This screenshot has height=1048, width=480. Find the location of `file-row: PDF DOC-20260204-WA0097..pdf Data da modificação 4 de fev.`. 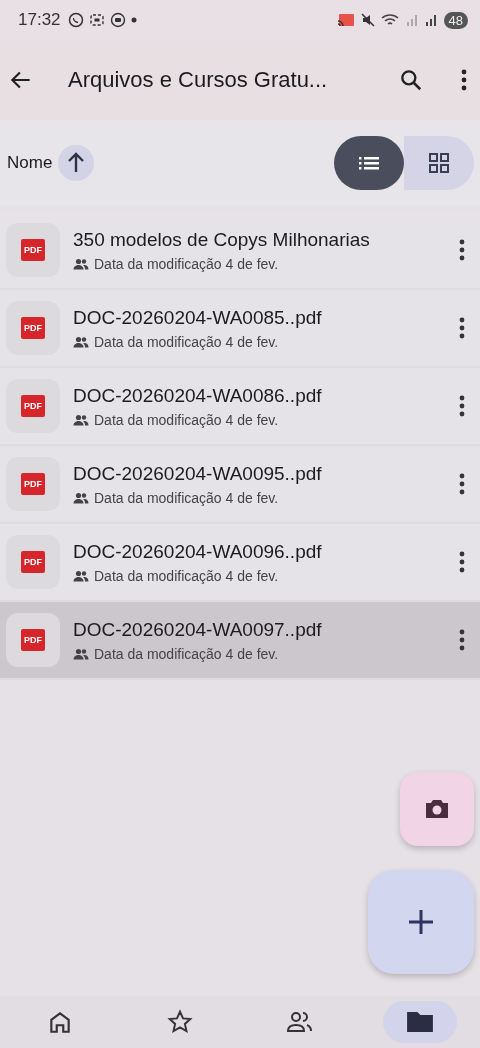

file-row: PDF DOC-20260204-WA0097..pdf Data da modificação 4 de fev. is located at coordinates (240, 641).